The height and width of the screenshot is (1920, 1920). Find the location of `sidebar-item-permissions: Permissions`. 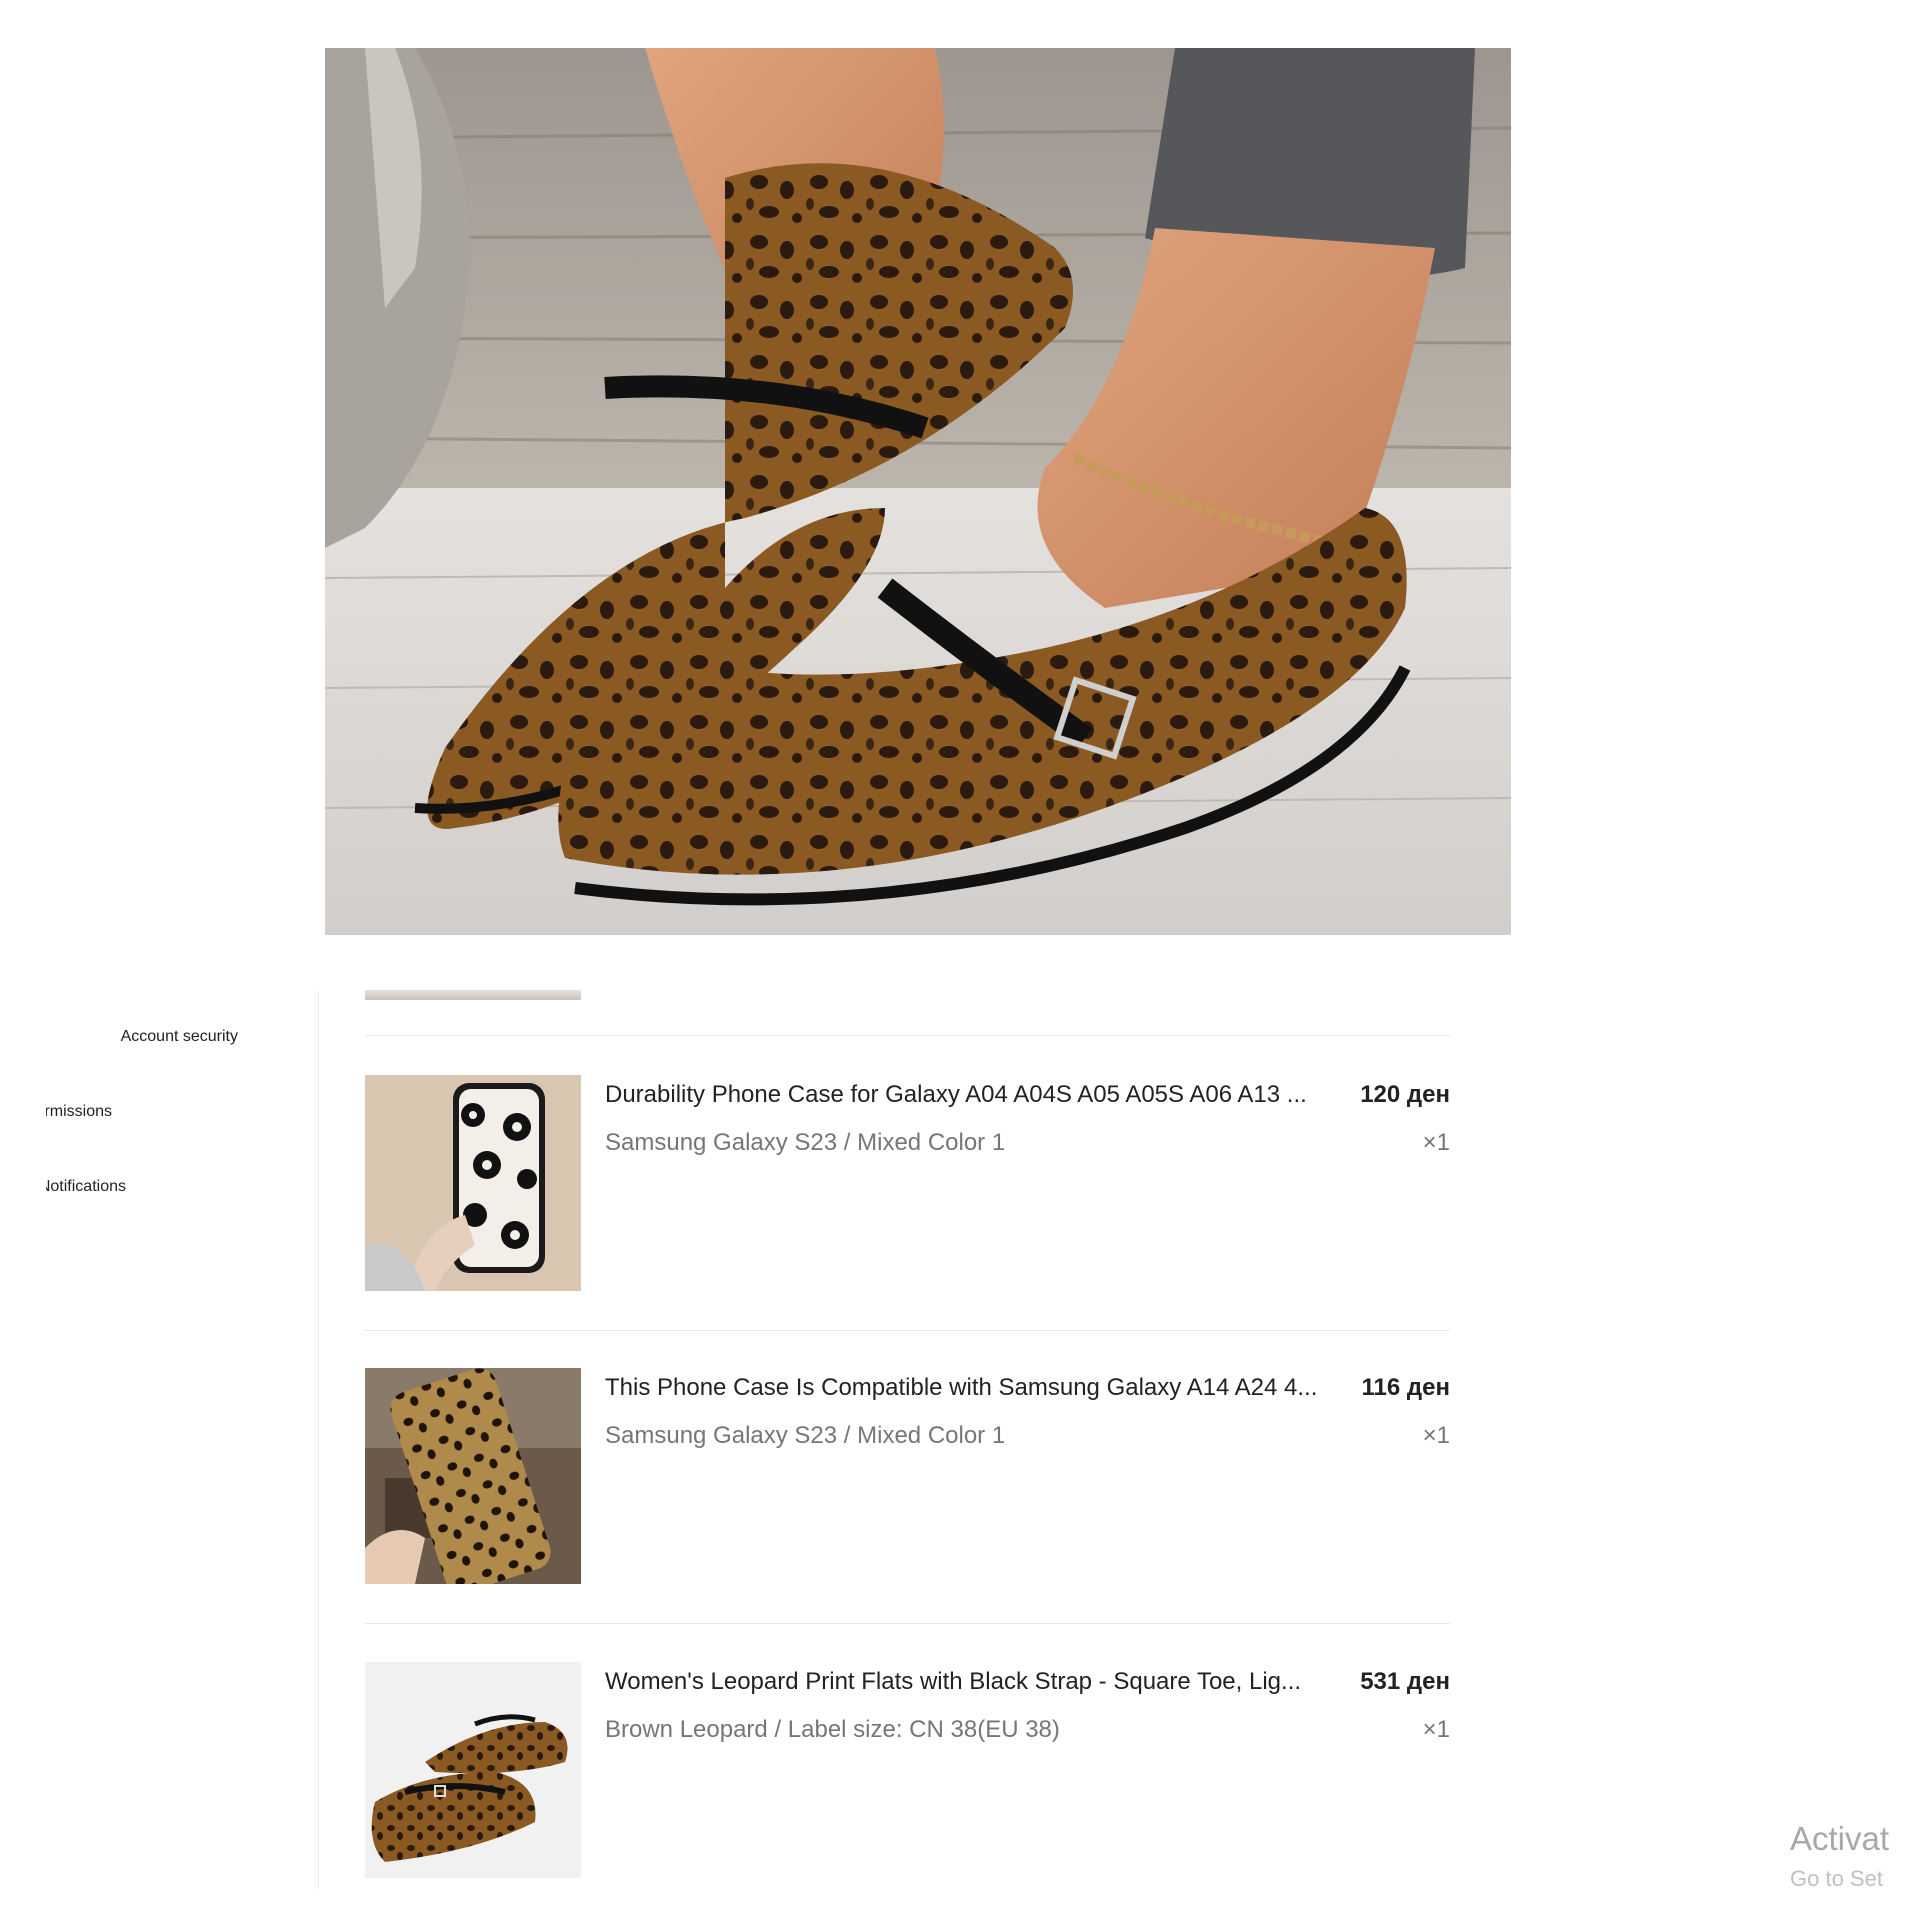

sidebar-item-permissions: Permissions is located at coordinates (176, 1123).